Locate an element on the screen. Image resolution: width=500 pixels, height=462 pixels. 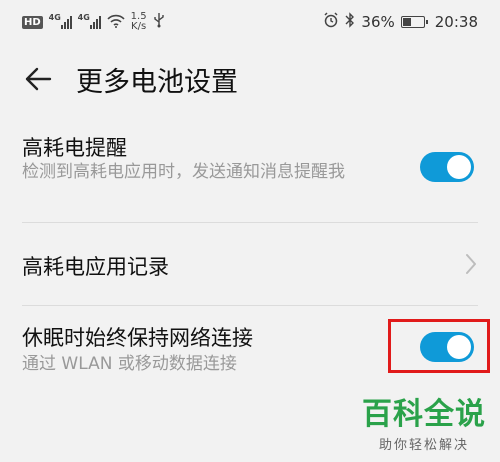
chevron-right-icon is located at coordinates (471, 264).